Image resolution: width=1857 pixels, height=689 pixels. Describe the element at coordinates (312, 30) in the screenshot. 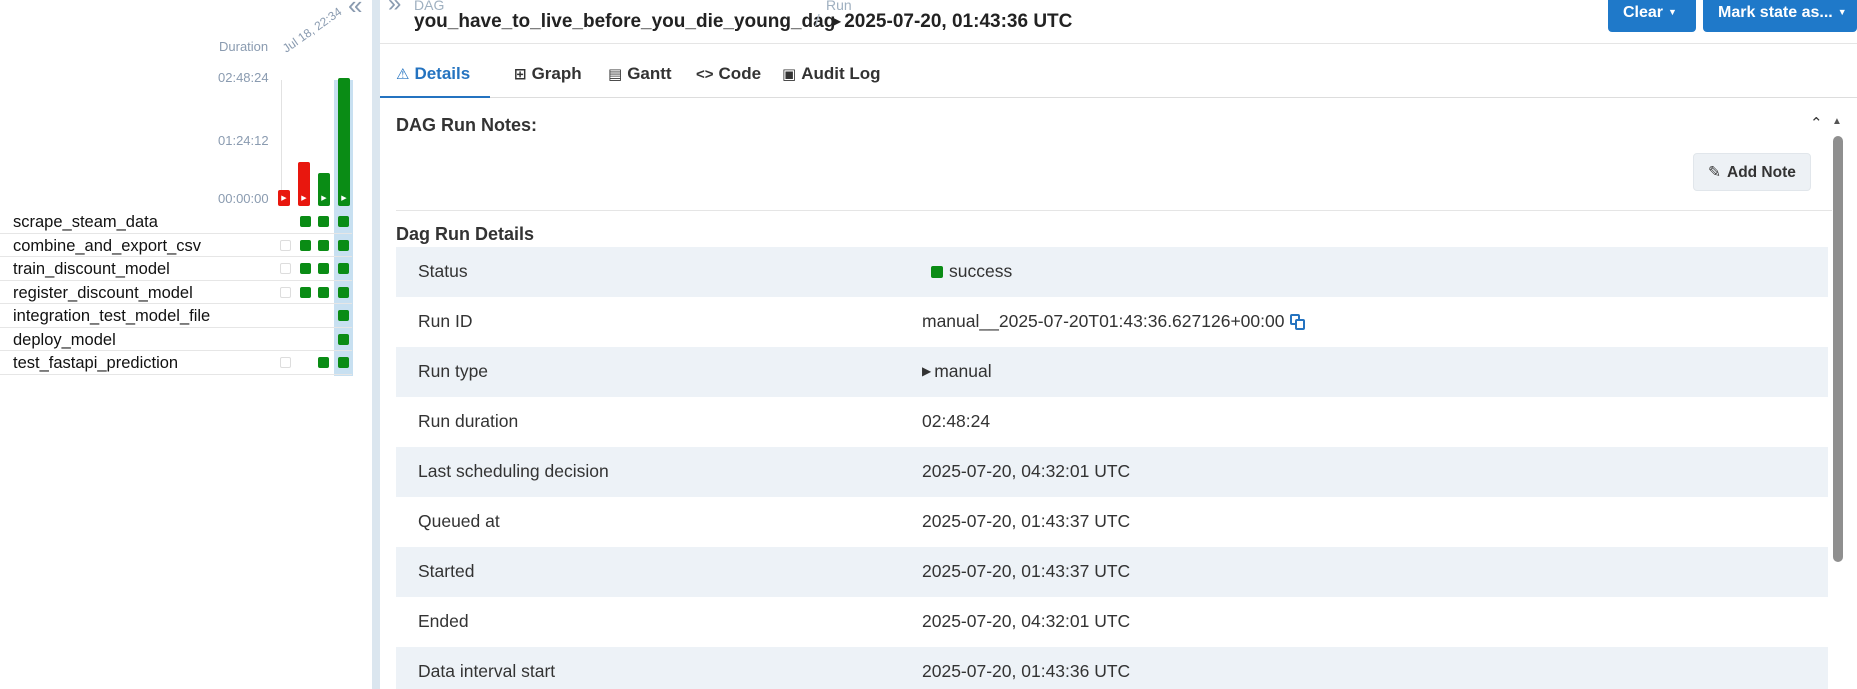

I see `run-date-label: Jul 18, 22:34` at that location.